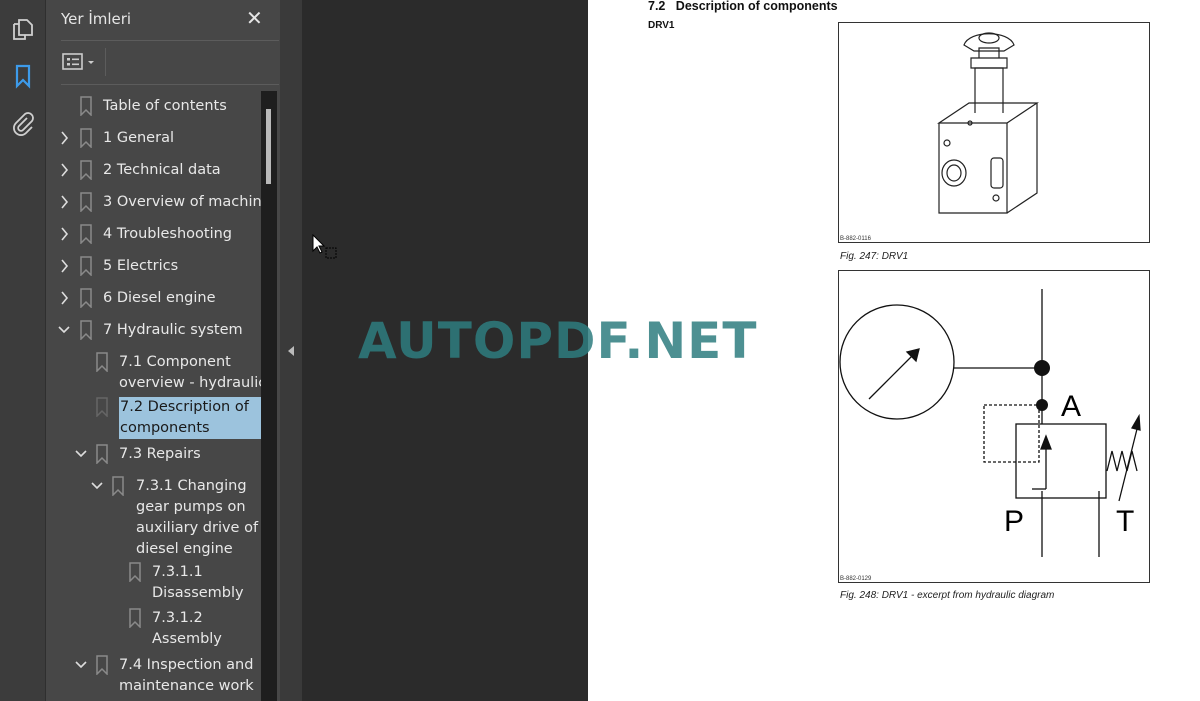 The width and height of the screenshot is (1200, 701). I want to click on figure-valve: B-882-0116, so click(994, 132).